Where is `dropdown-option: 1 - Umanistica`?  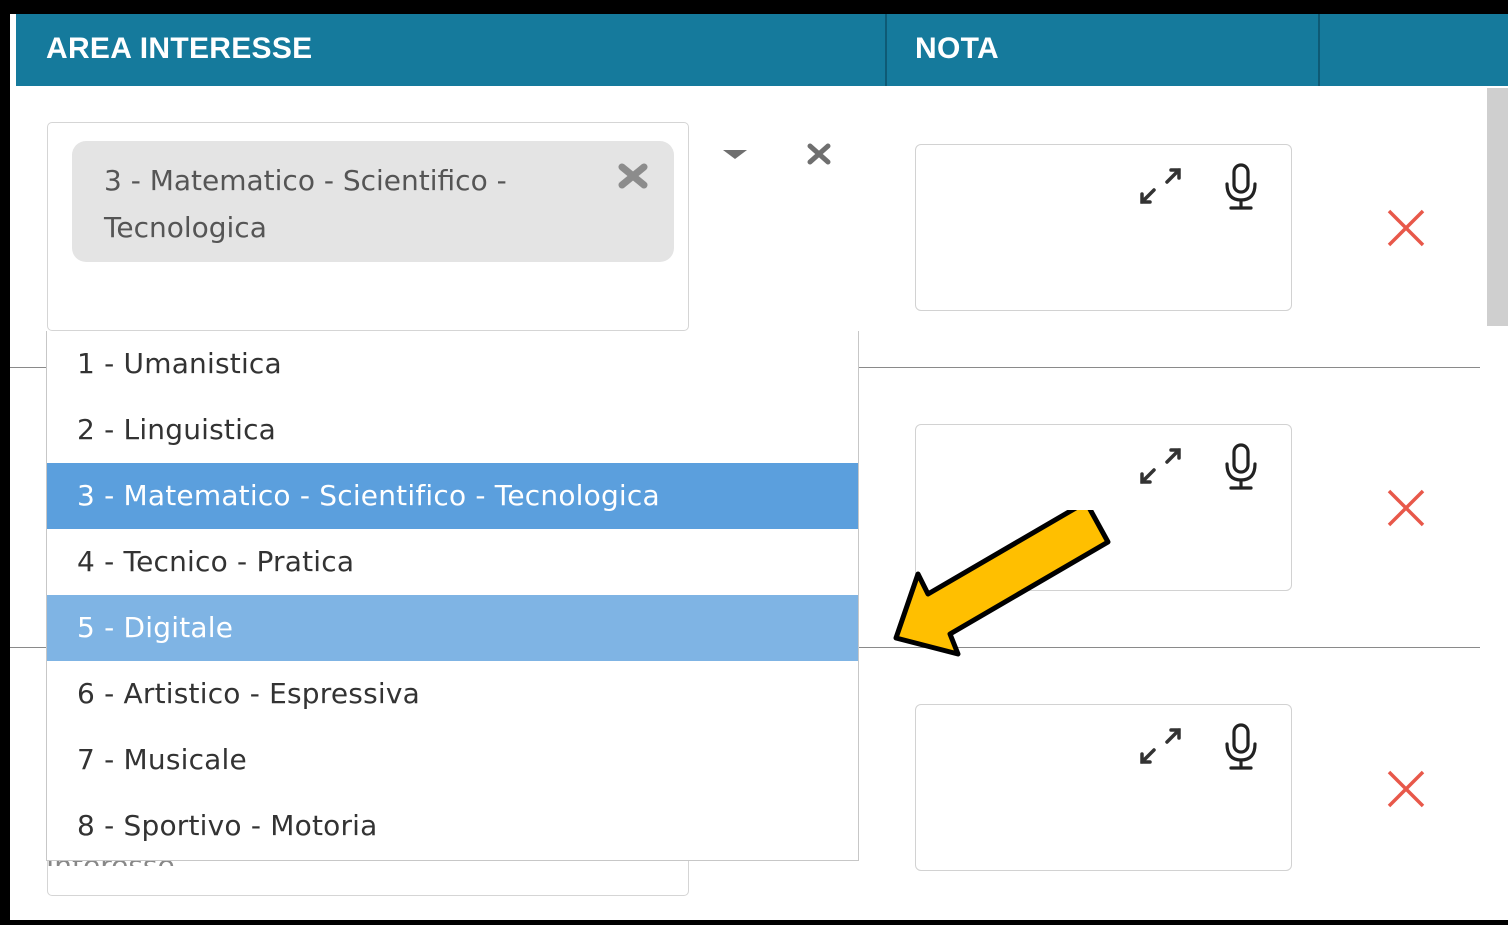
dropdown-option: 1 - Umanistica is located at coordinates (452, 364).